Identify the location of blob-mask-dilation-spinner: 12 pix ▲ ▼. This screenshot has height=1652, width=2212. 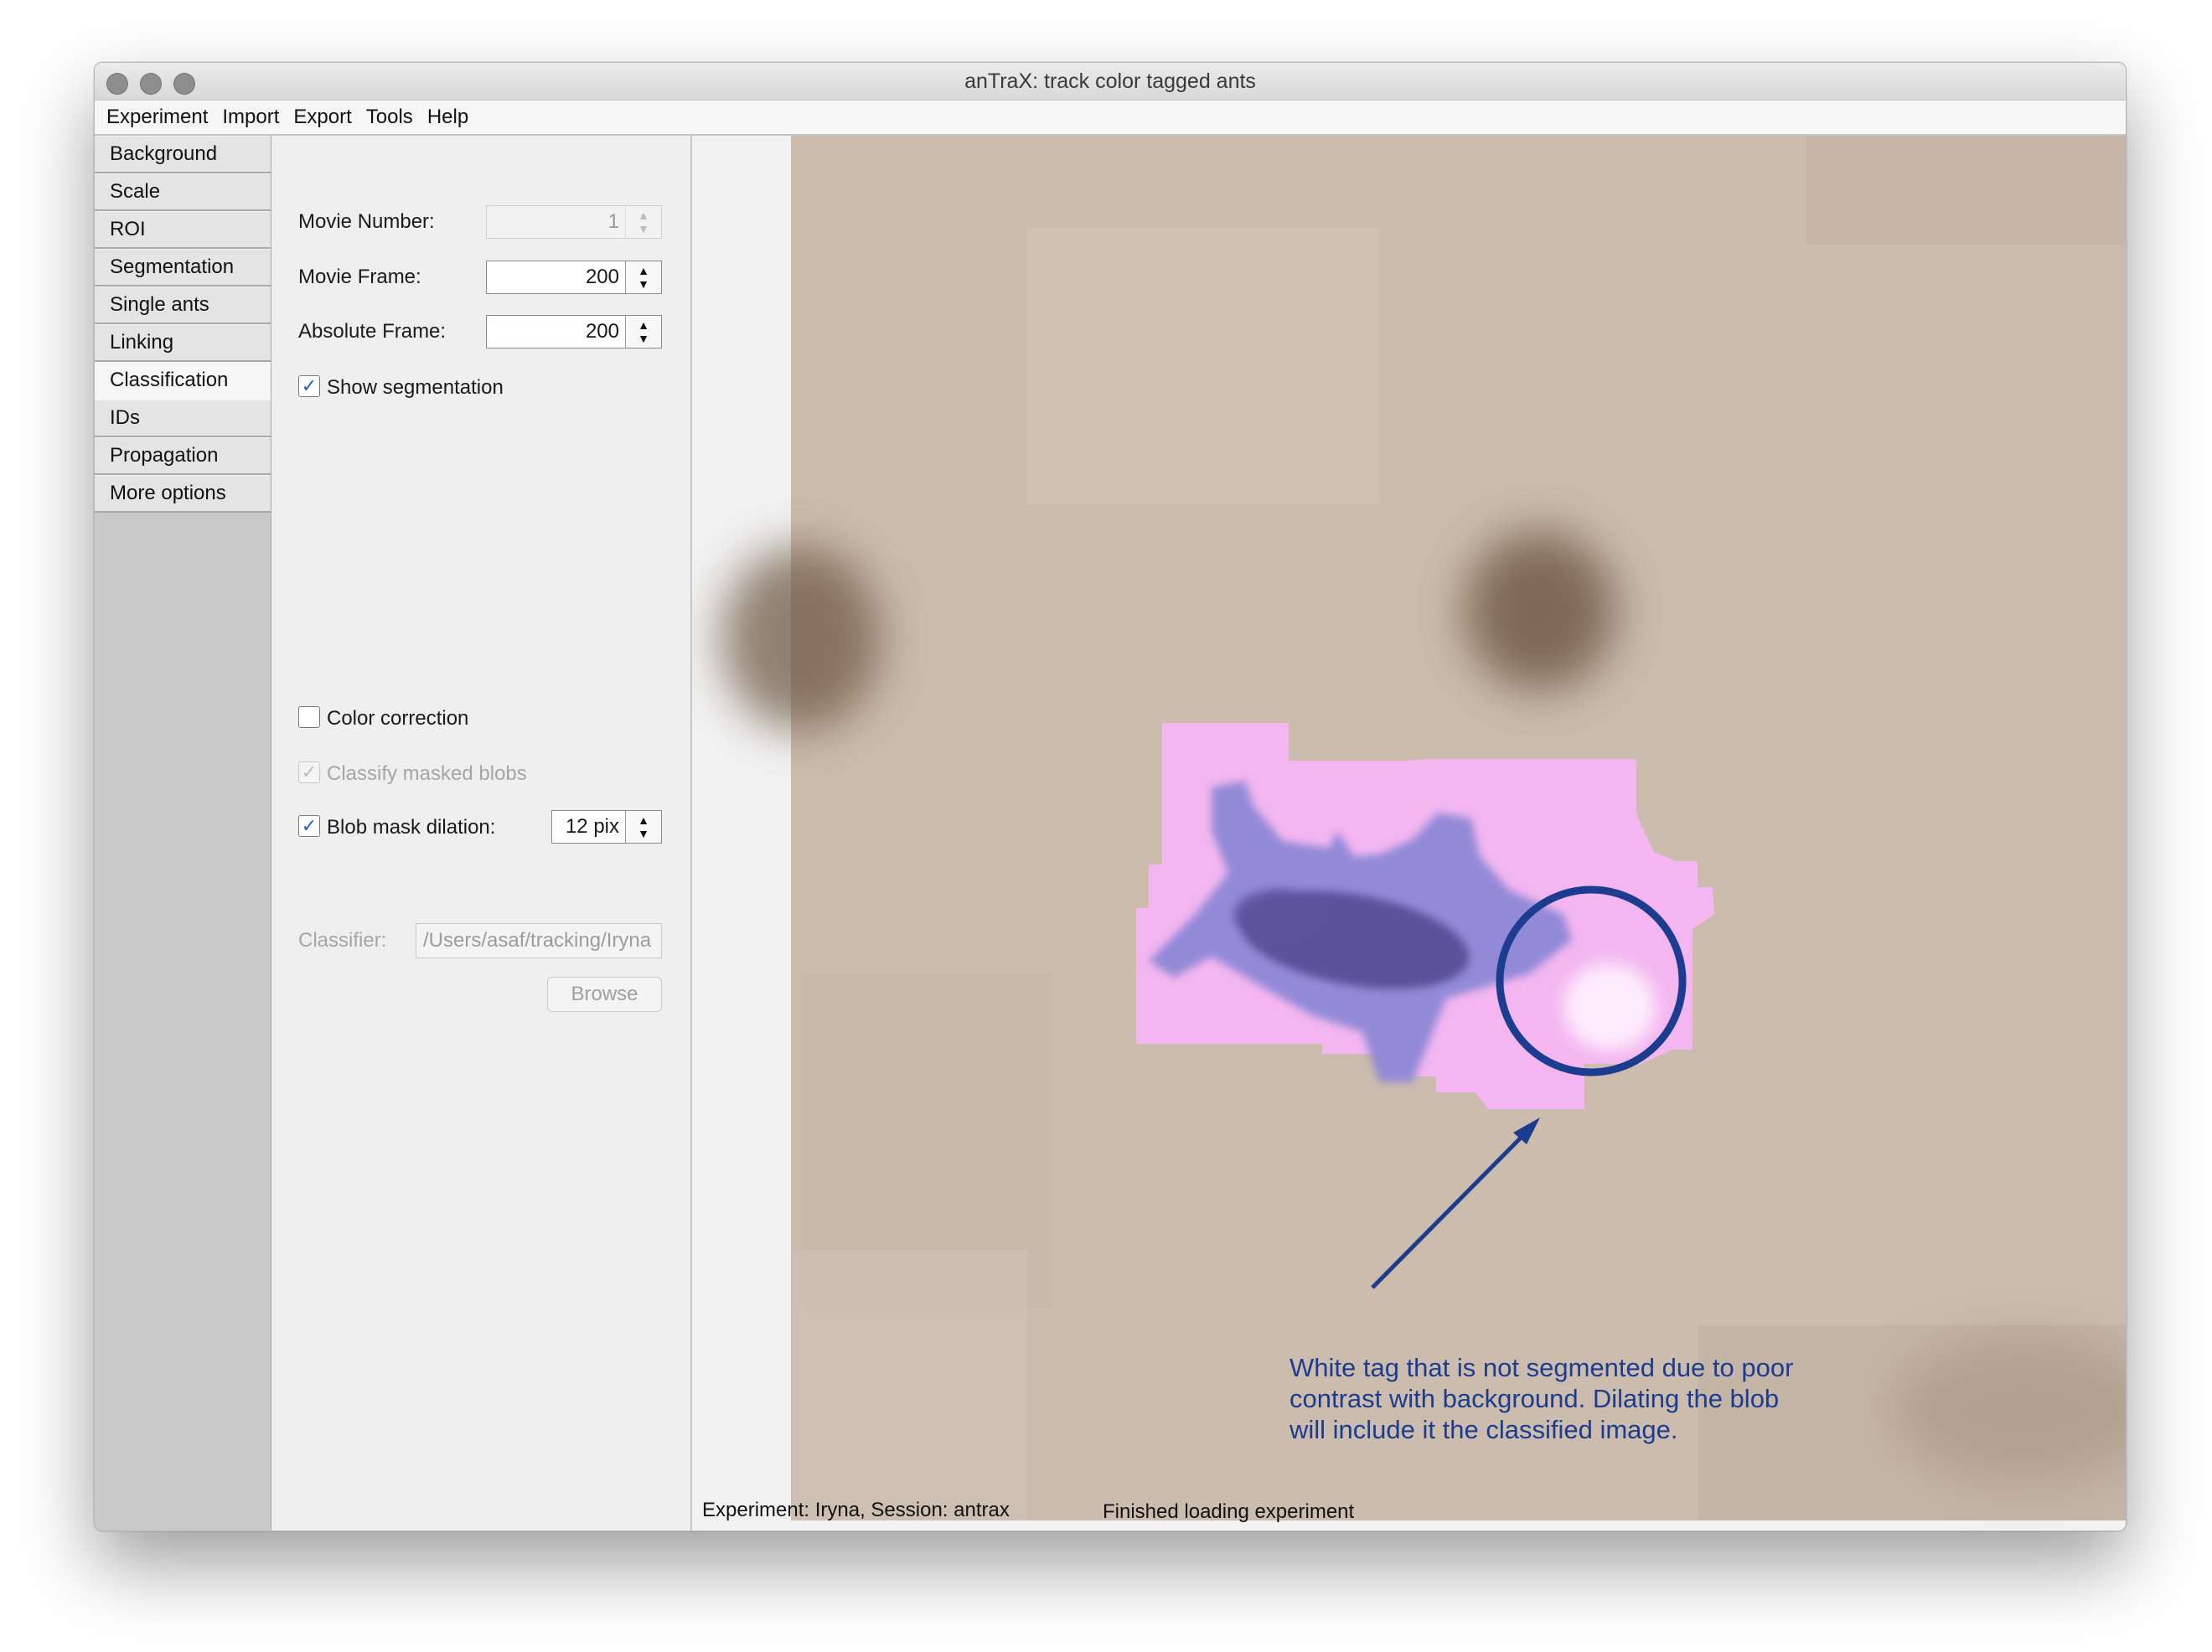
(606, 827).